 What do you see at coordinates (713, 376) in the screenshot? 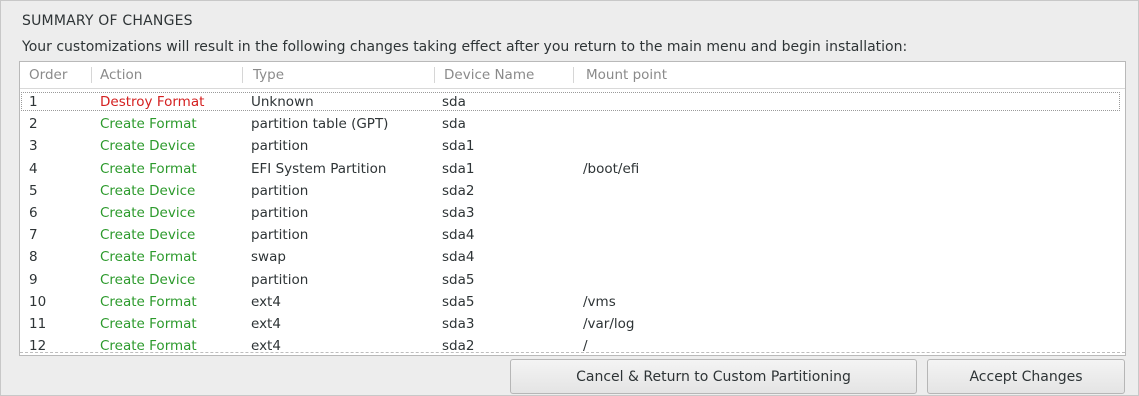
I see `cancel-return-button: Cancel & Return to Custom Partitioning` at bounding box center [713, 376].